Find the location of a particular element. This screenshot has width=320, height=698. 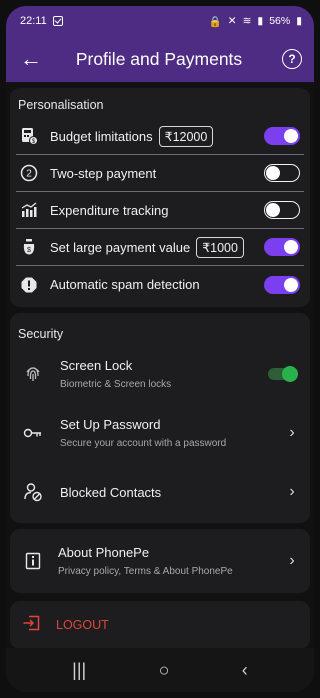

password-title: Set Up Password is located at coordinates (110, 424).